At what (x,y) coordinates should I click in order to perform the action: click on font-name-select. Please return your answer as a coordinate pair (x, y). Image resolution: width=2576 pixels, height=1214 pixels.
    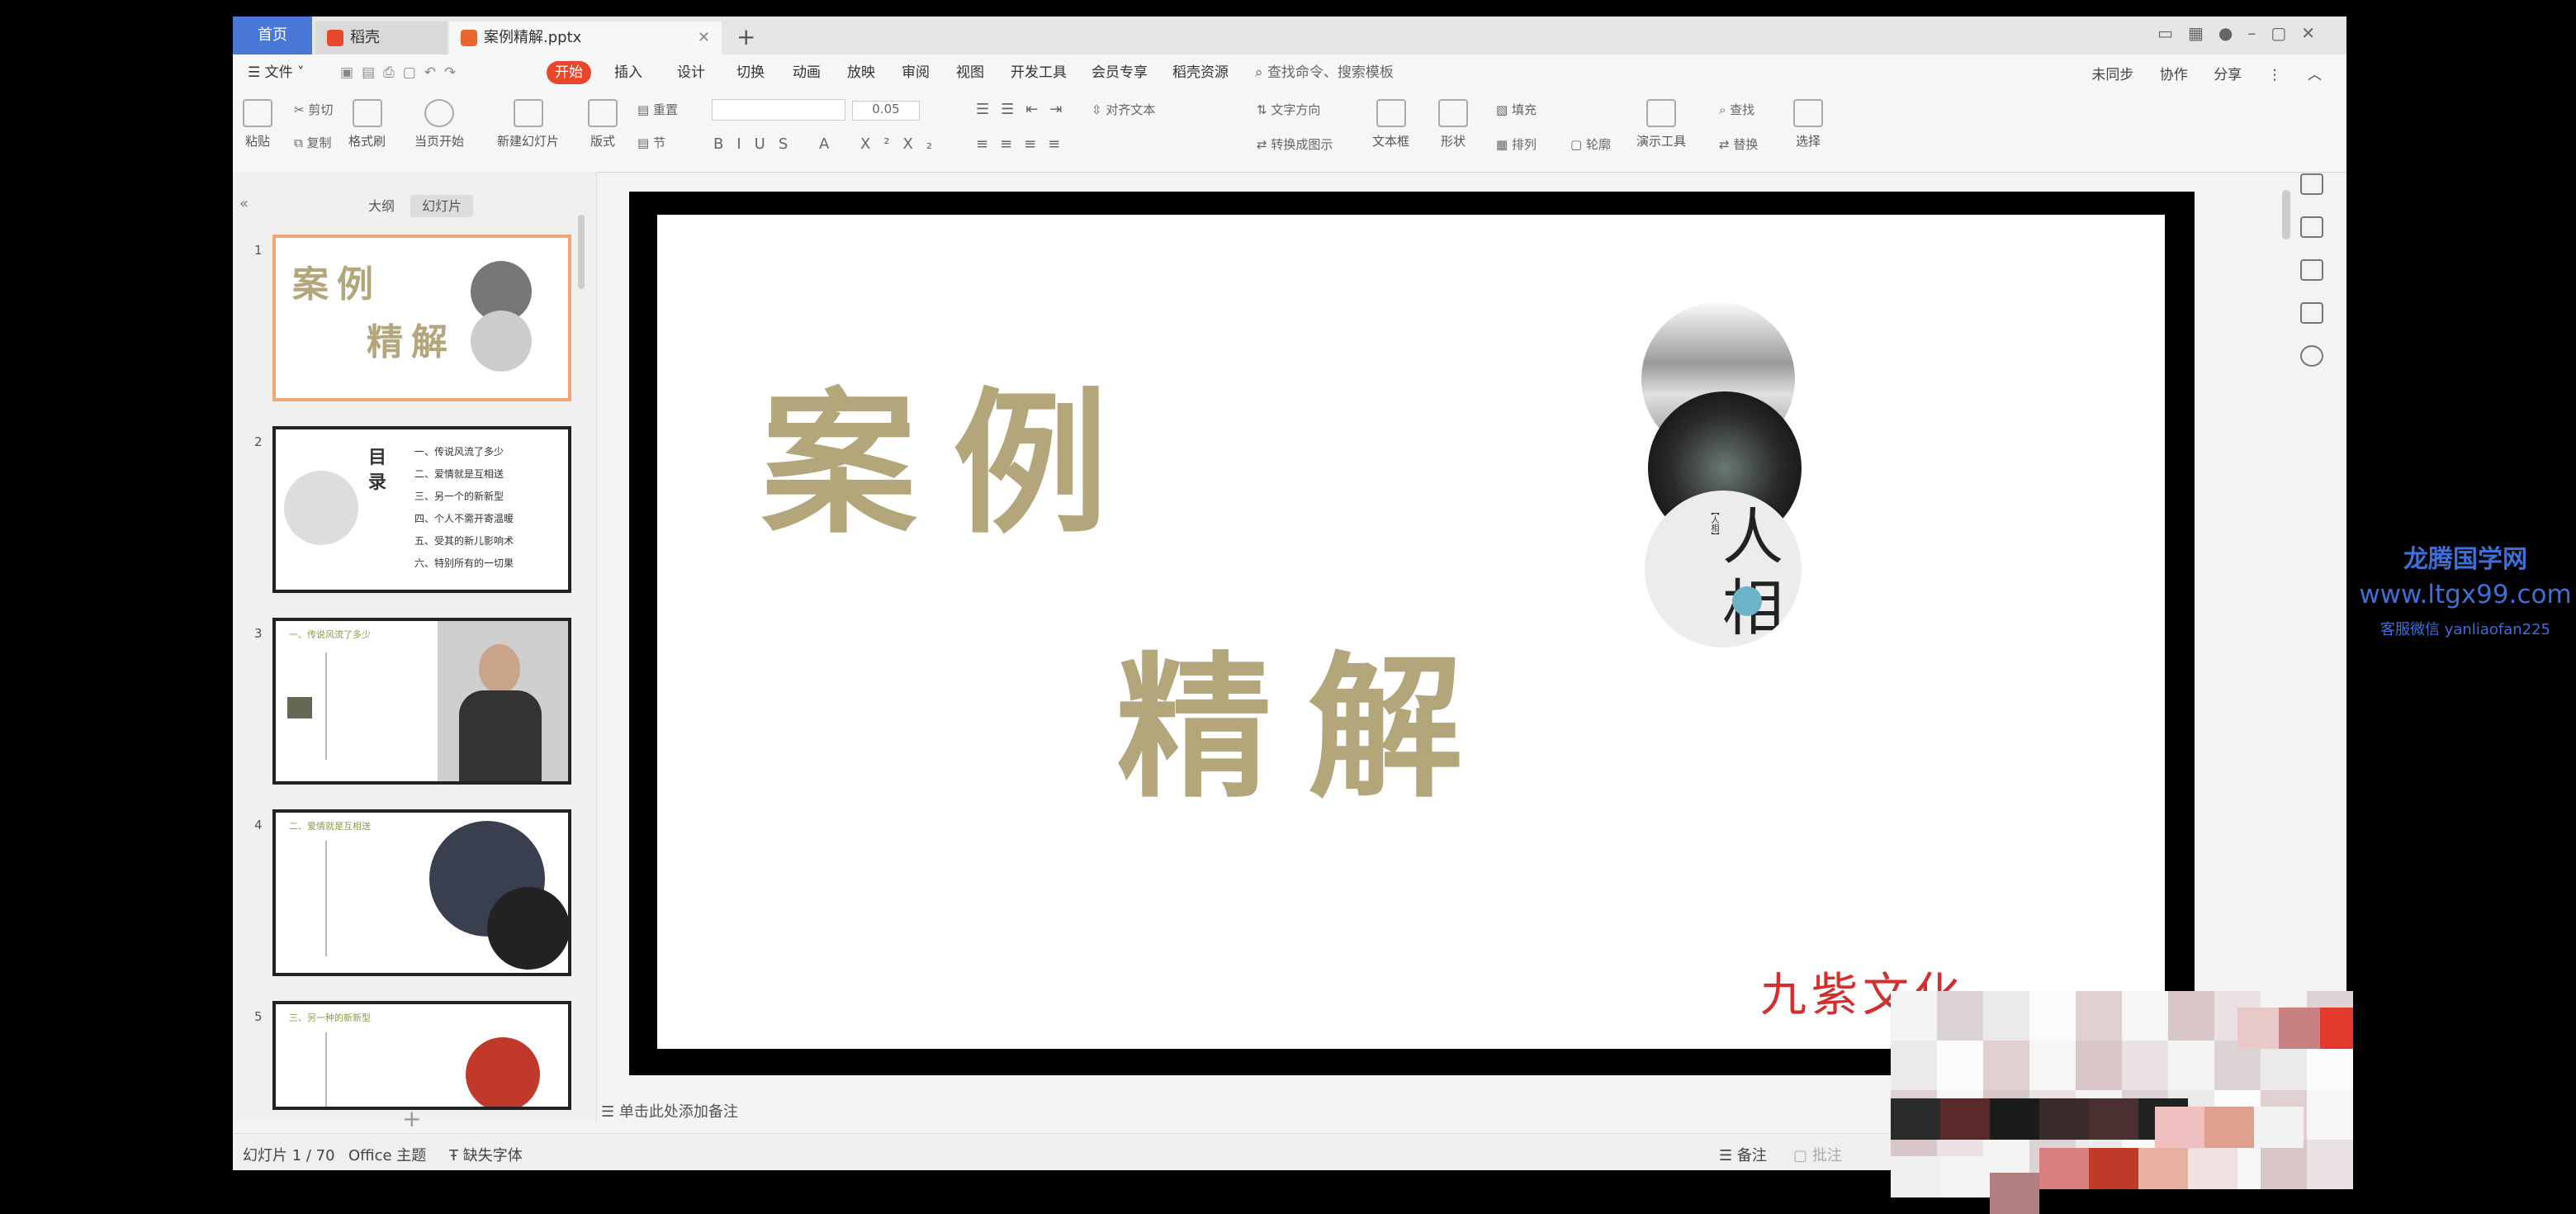
    Looking at the image, I should click on (778, 110).